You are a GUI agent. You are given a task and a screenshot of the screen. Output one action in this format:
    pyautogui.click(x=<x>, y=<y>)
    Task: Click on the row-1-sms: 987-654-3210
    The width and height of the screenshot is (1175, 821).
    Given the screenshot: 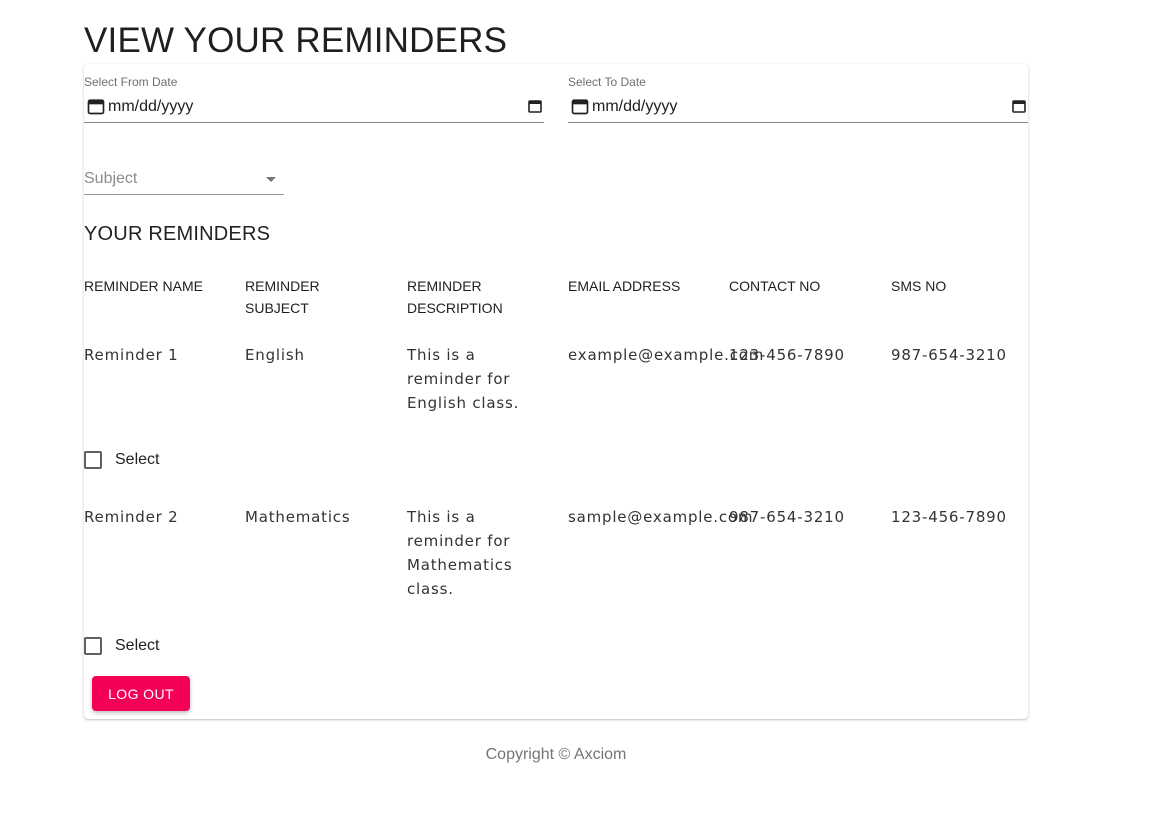 What is the action you would take?
    pyautogui.click(x=949, y=355)
    